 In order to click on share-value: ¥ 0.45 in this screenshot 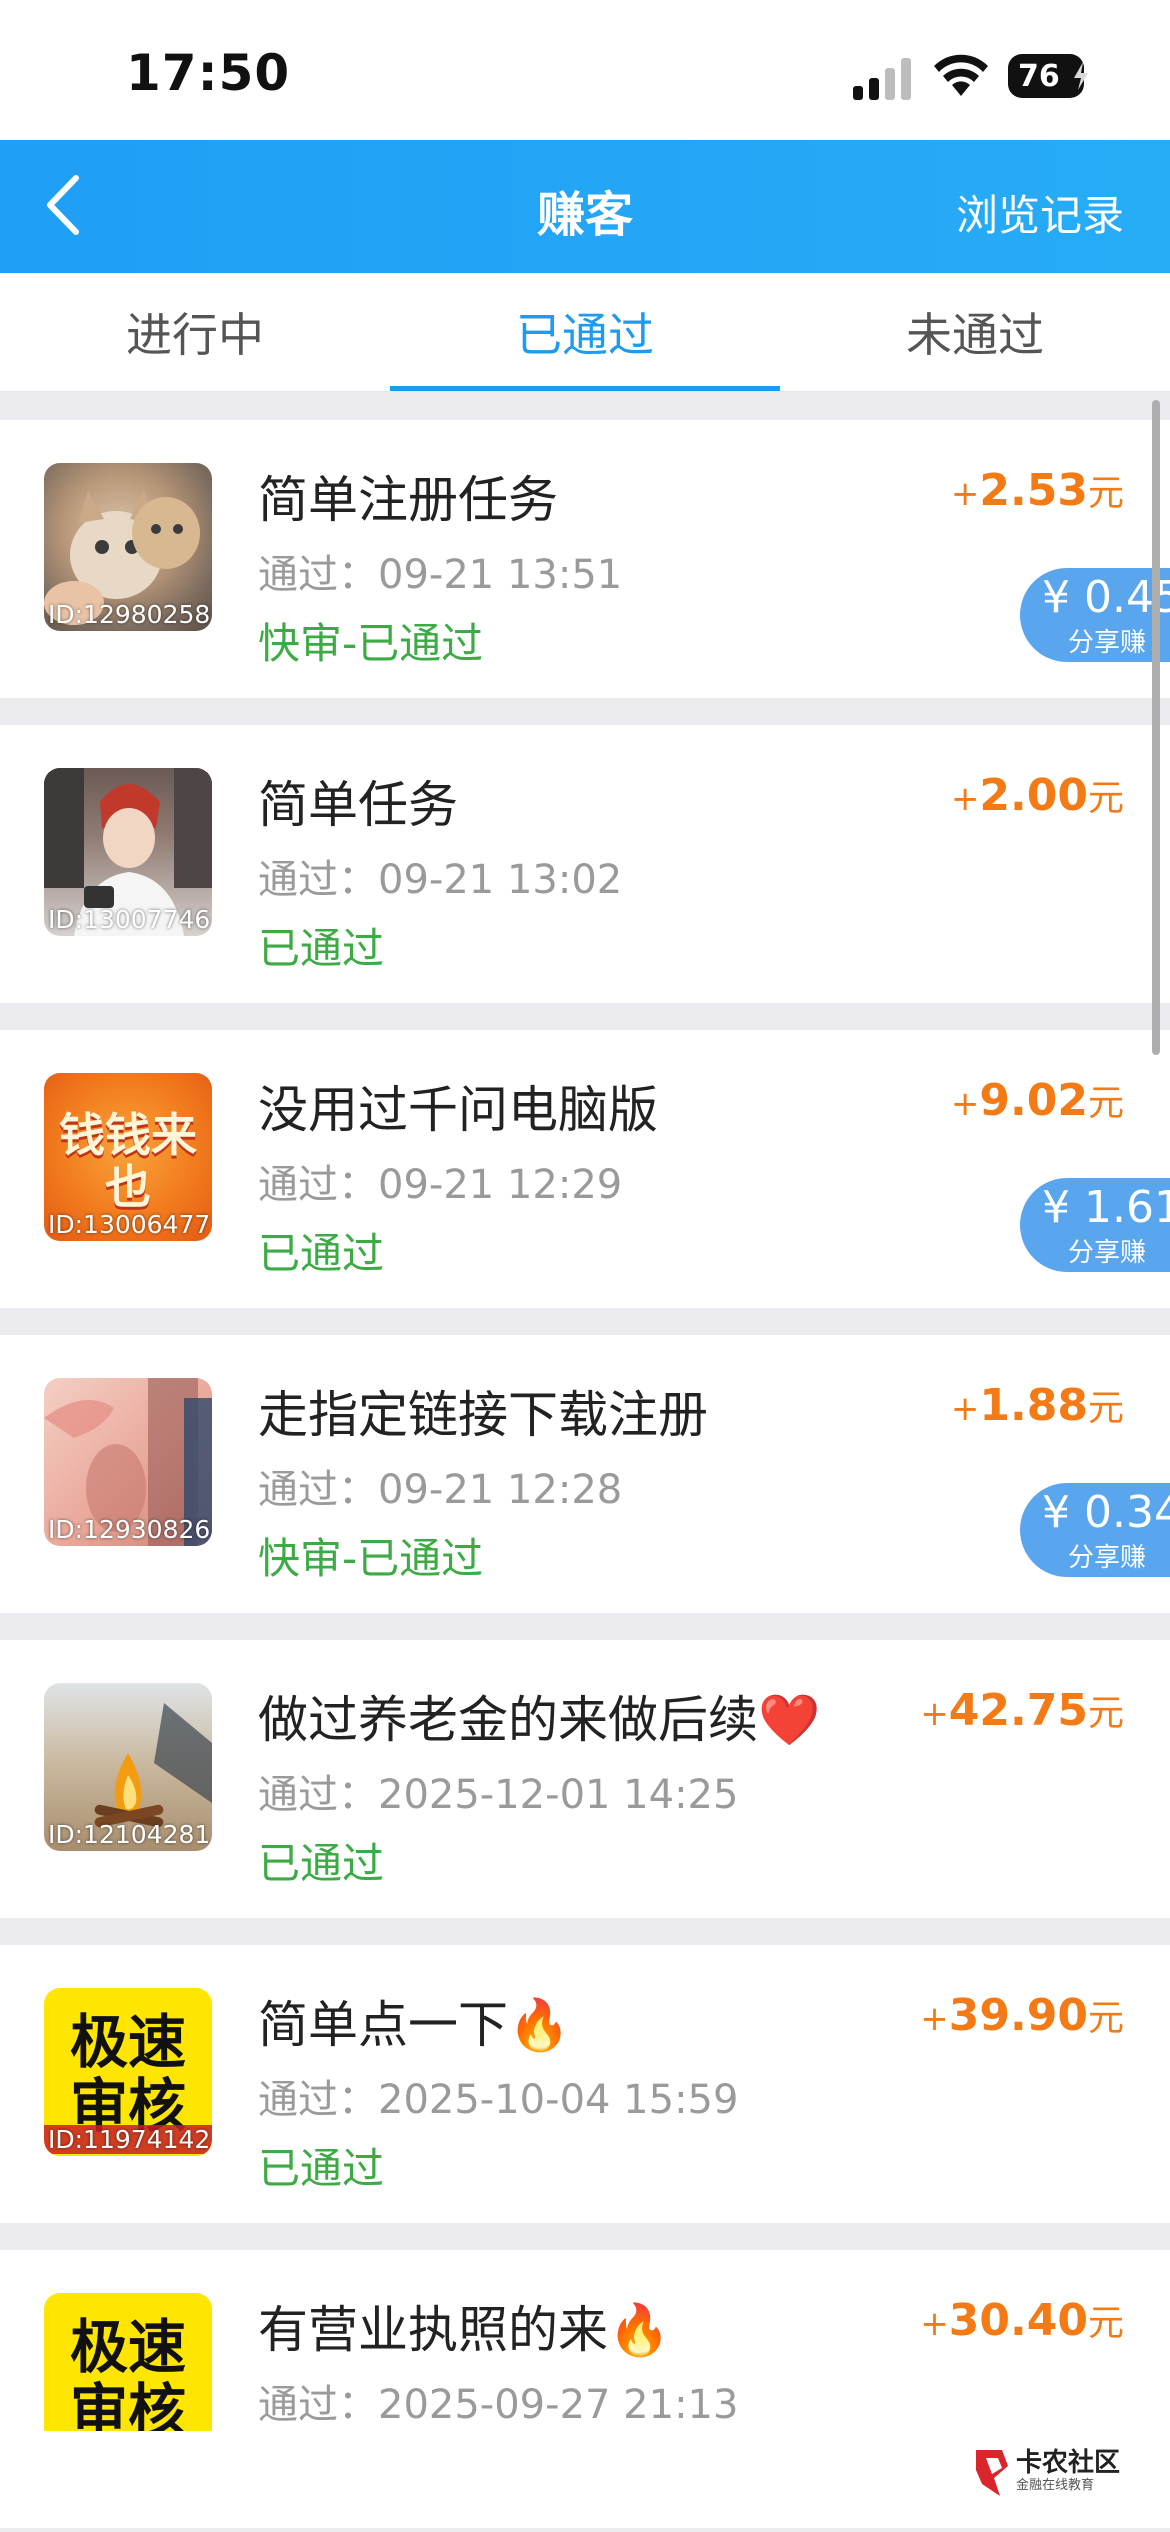, I will do `click(1106, 597)`.